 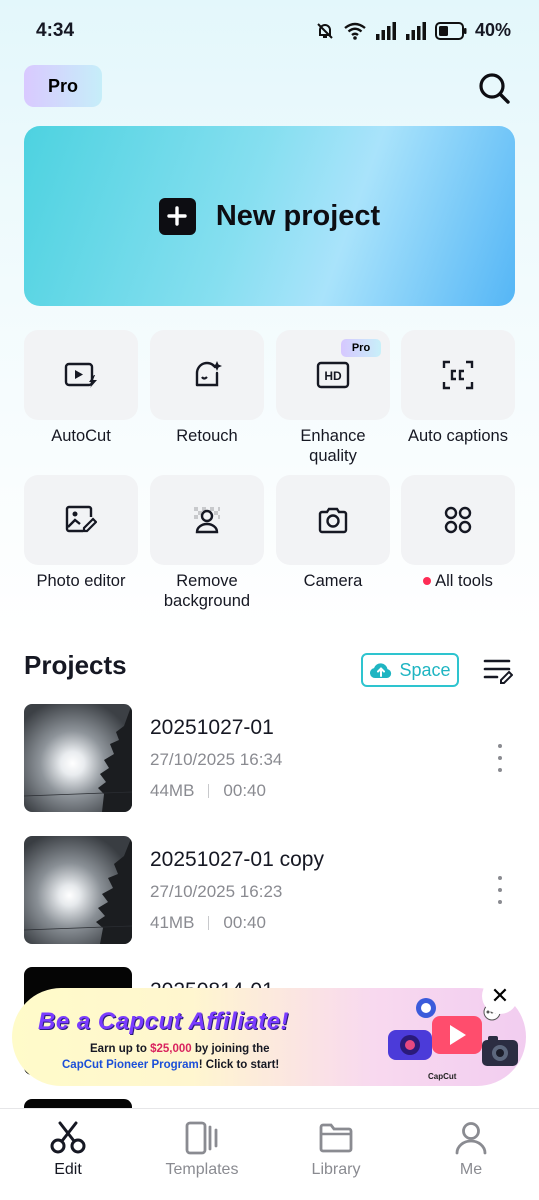 I want to click on autocut-icon, so click(x=80, y=375).